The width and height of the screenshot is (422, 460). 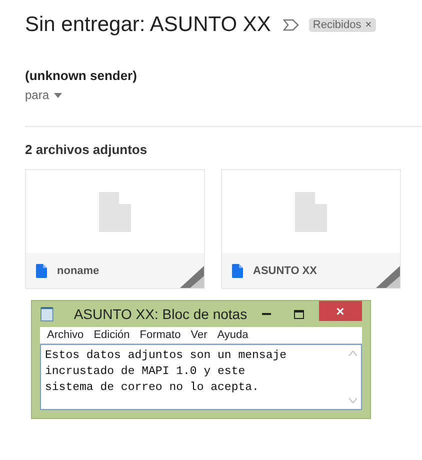 What do you see at coordinates (111, 335) in the screenshot?
I see `menu-item: Edición` at bounding box center [111, 335].